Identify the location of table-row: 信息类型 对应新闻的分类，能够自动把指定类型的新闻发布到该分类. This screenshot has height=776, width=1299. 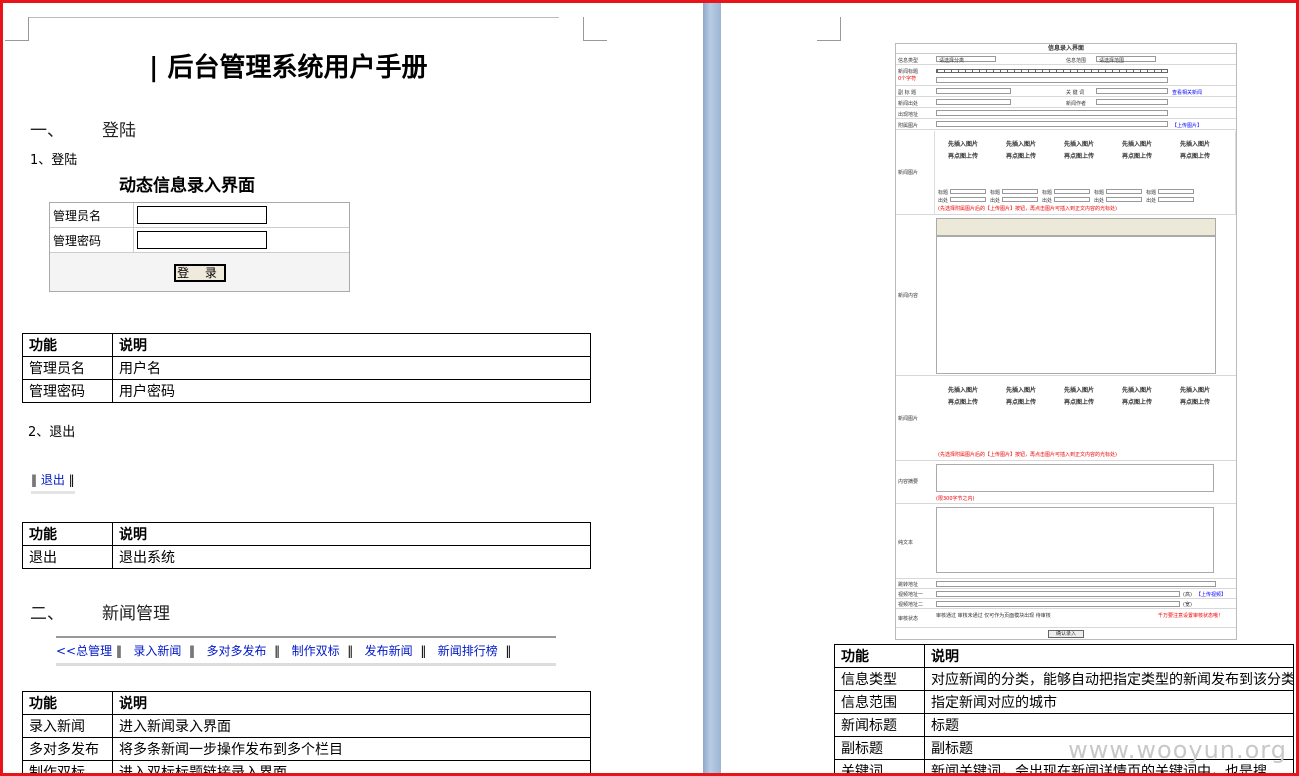
(1064, 679).